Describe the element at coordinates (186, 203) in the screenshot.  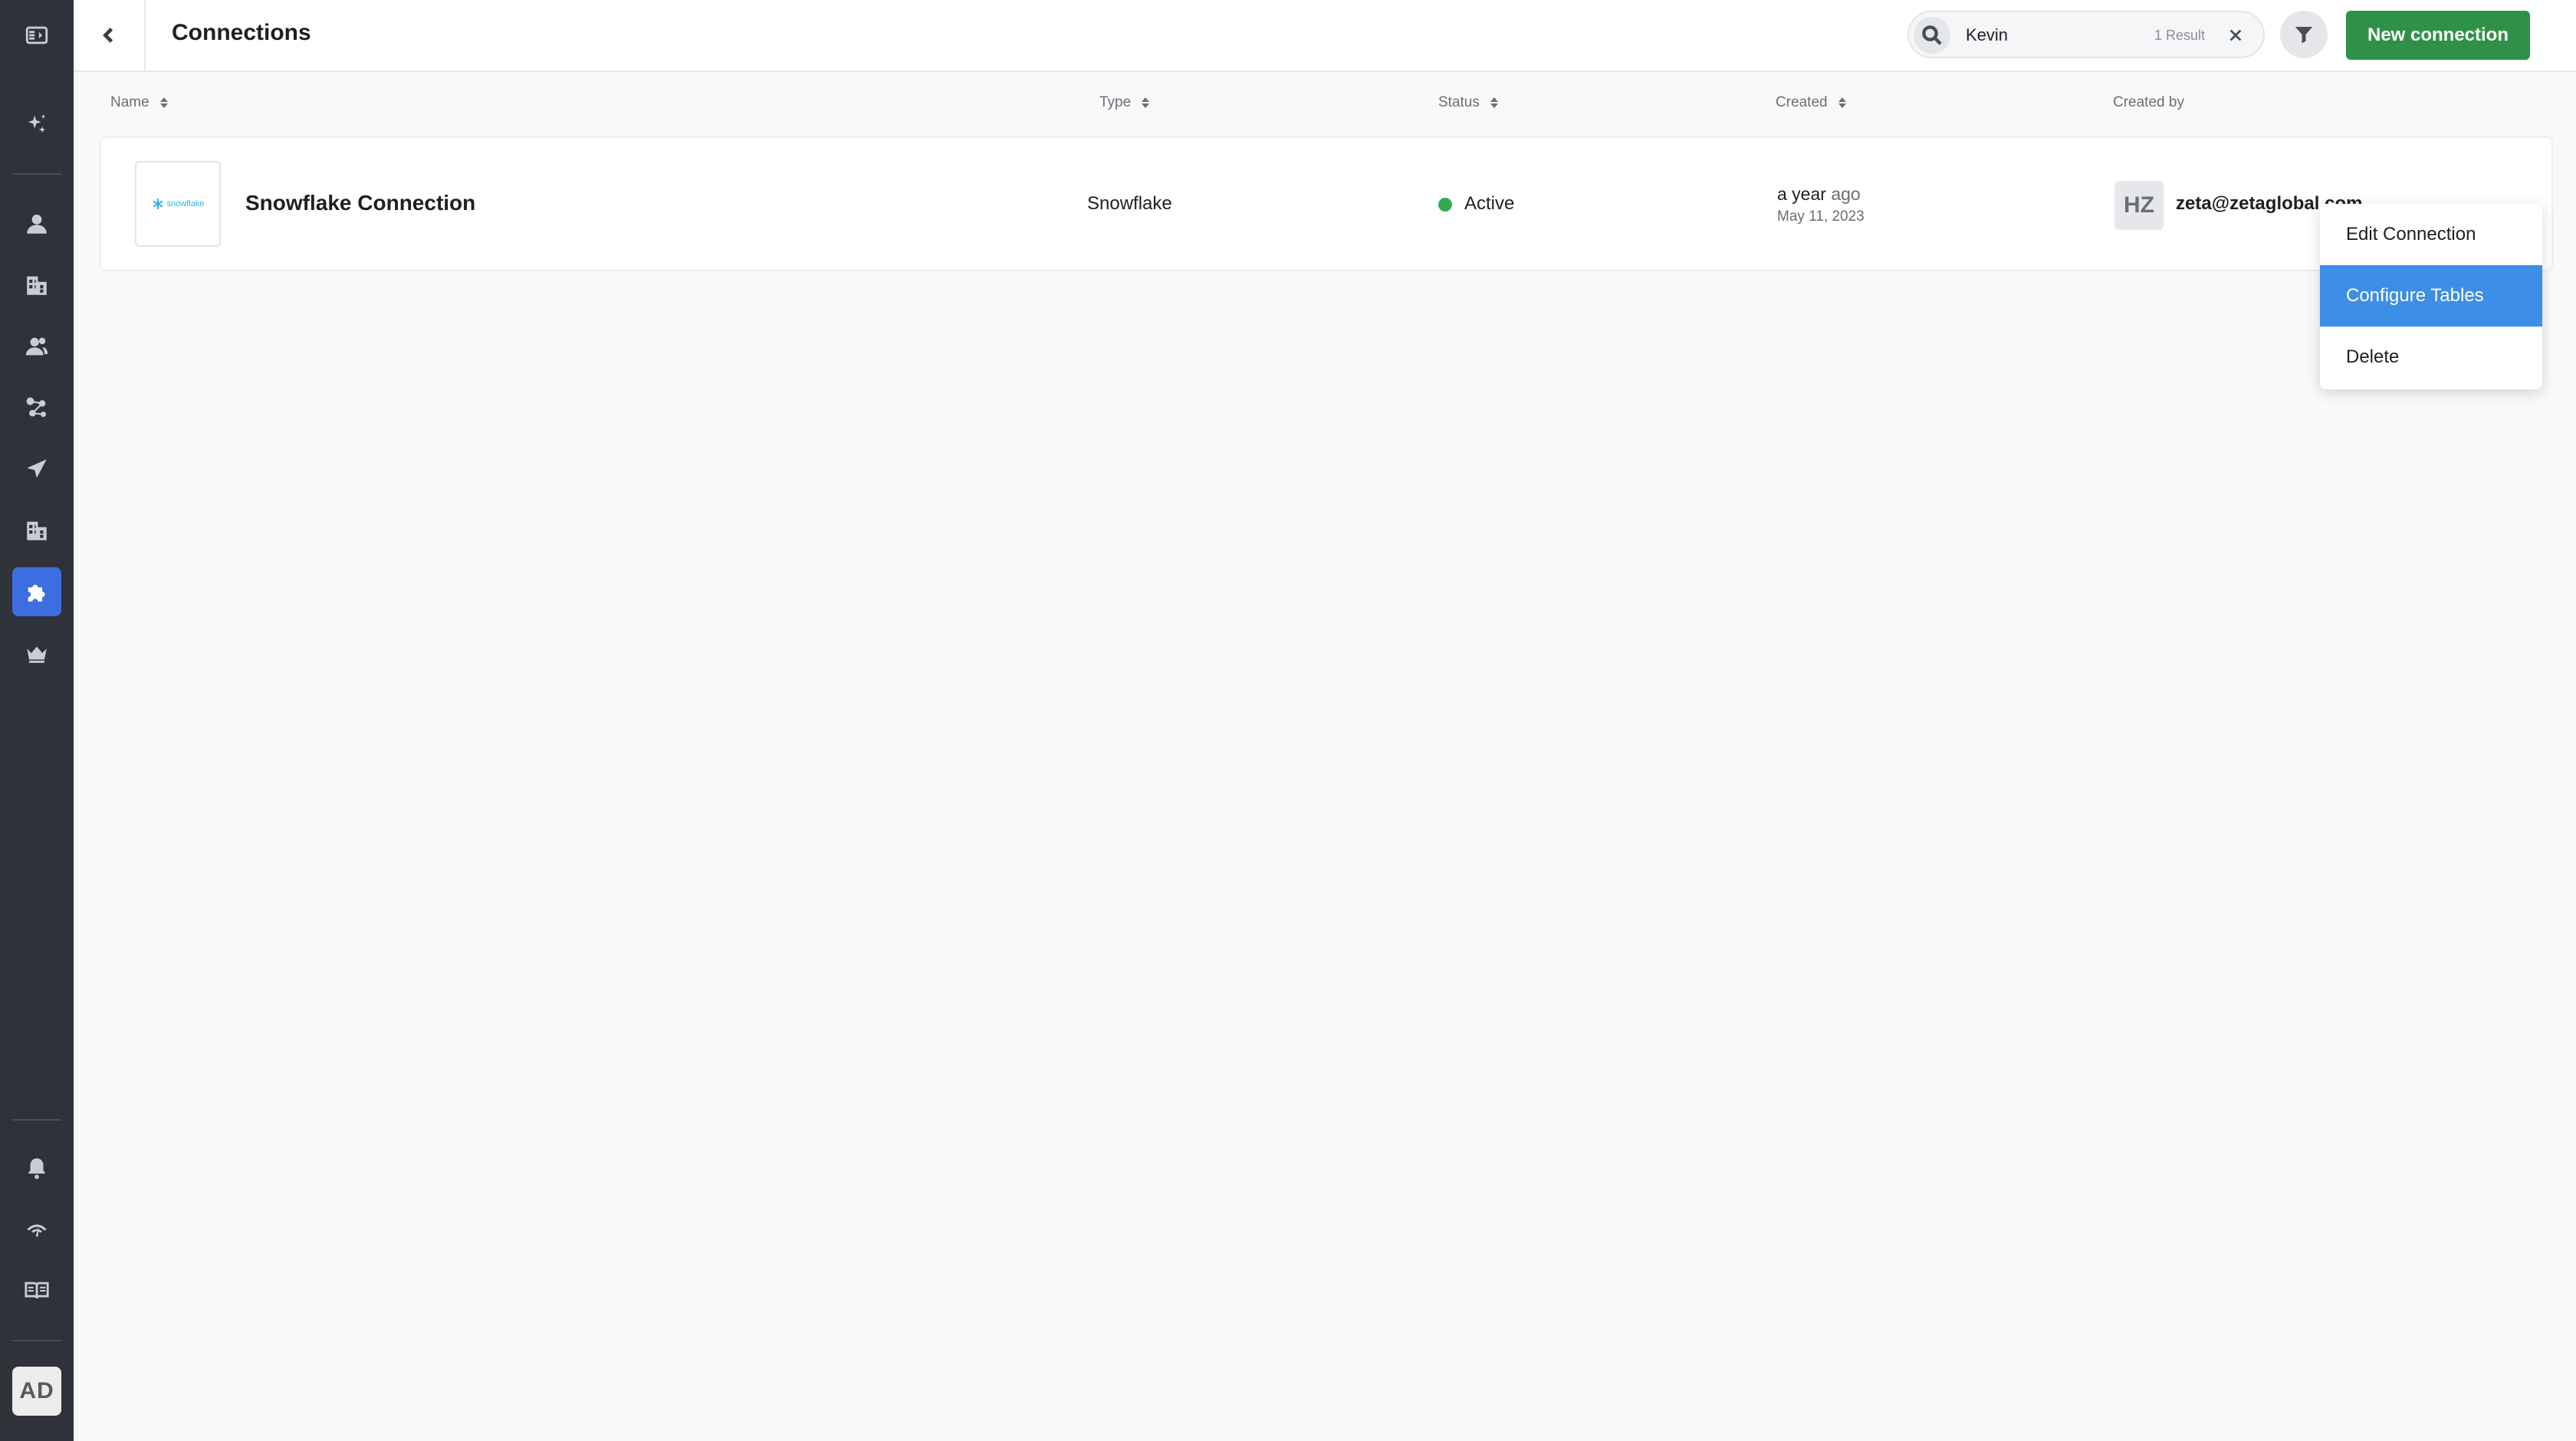
I see `logo-text: snowflake` at that location.